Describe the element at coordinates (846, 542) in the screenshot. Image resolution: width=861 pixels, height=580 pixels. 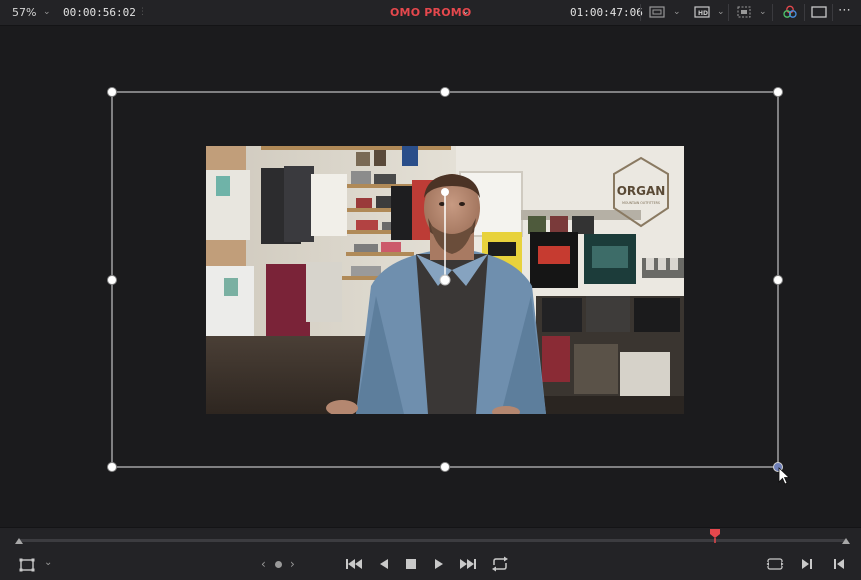
I see `out-point-marker-icon` at that location.